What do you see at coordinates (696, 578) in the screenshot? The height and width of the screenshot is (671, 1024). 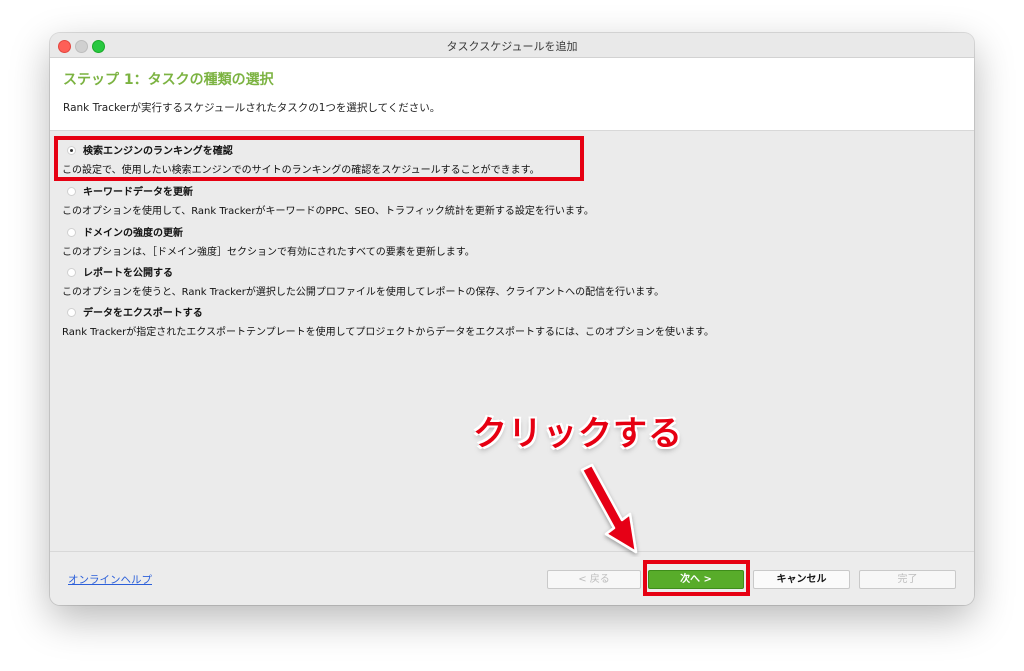 I see `highlight-next-button` at bounding box center [696, 578].